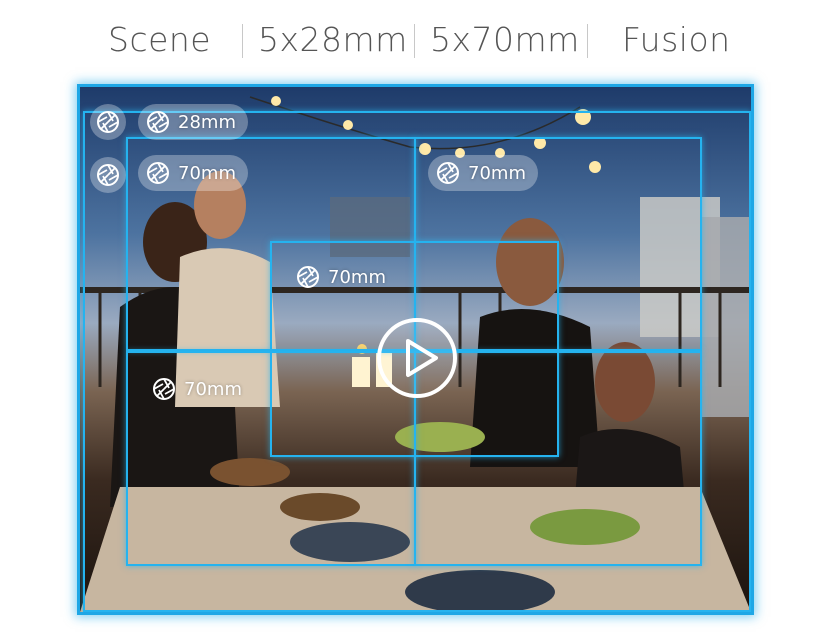 This screenshot has height=636, width=834. What do you see at coordinates (676, 39) in the screenshot?
I see `tab-fusion: Fusion` at bounding box center [676, 39].